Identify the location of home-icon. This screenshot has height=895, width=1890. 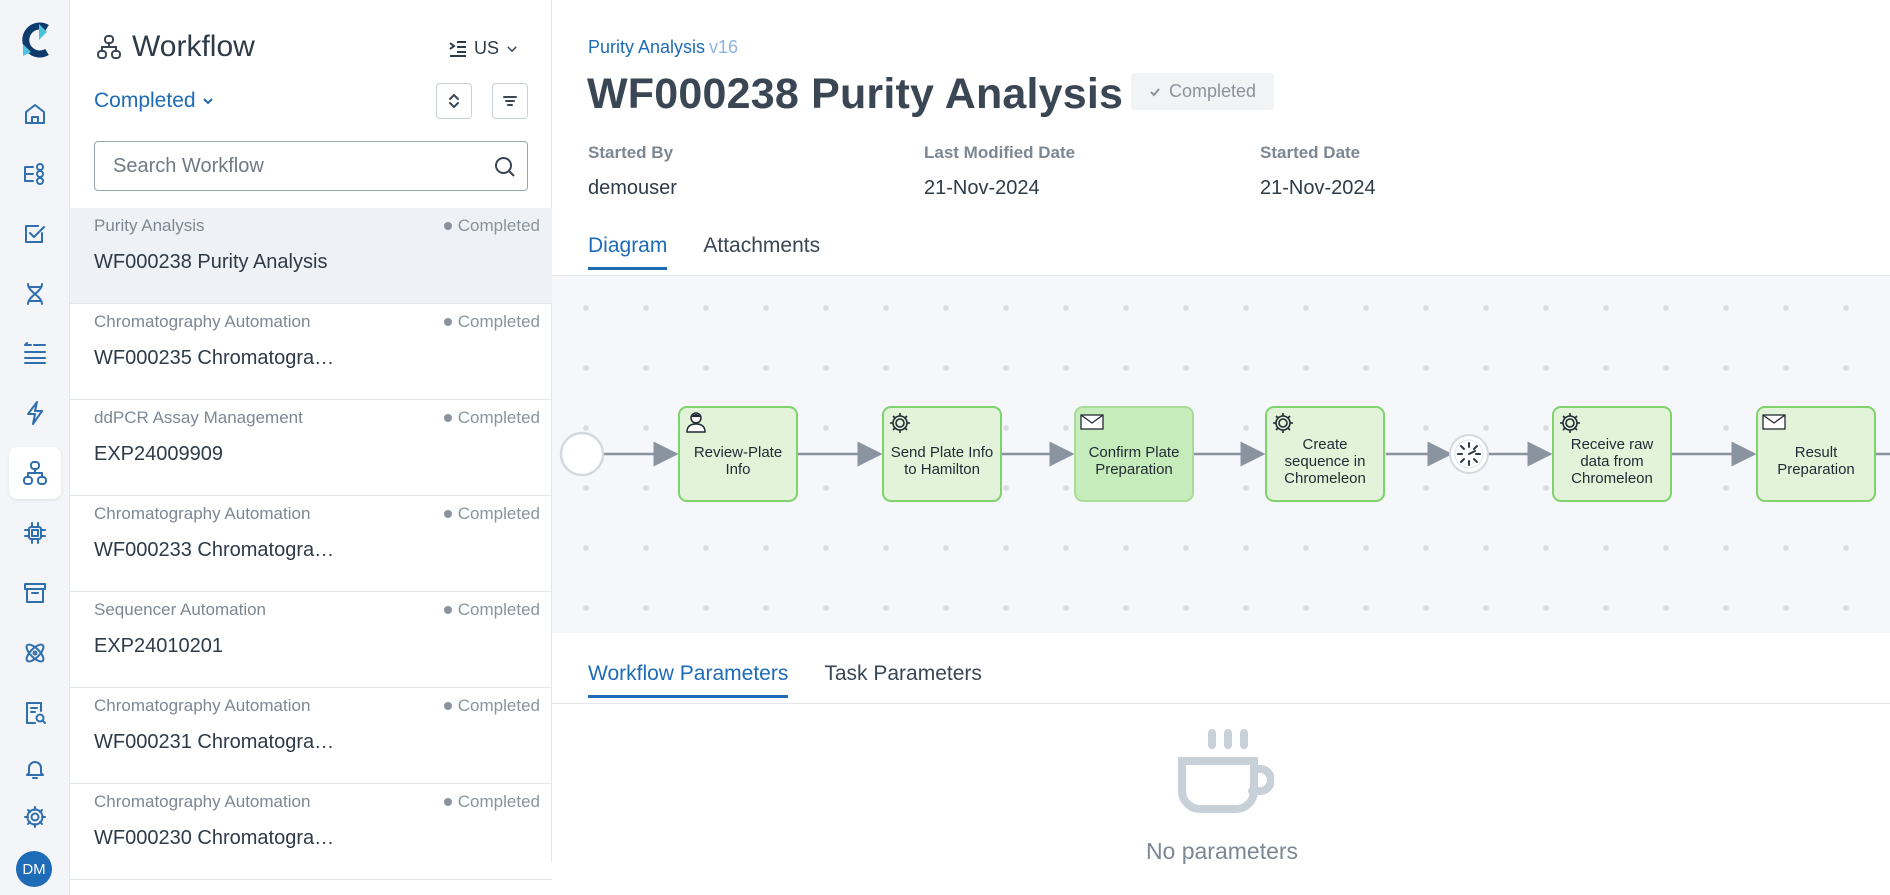
(35, 114).